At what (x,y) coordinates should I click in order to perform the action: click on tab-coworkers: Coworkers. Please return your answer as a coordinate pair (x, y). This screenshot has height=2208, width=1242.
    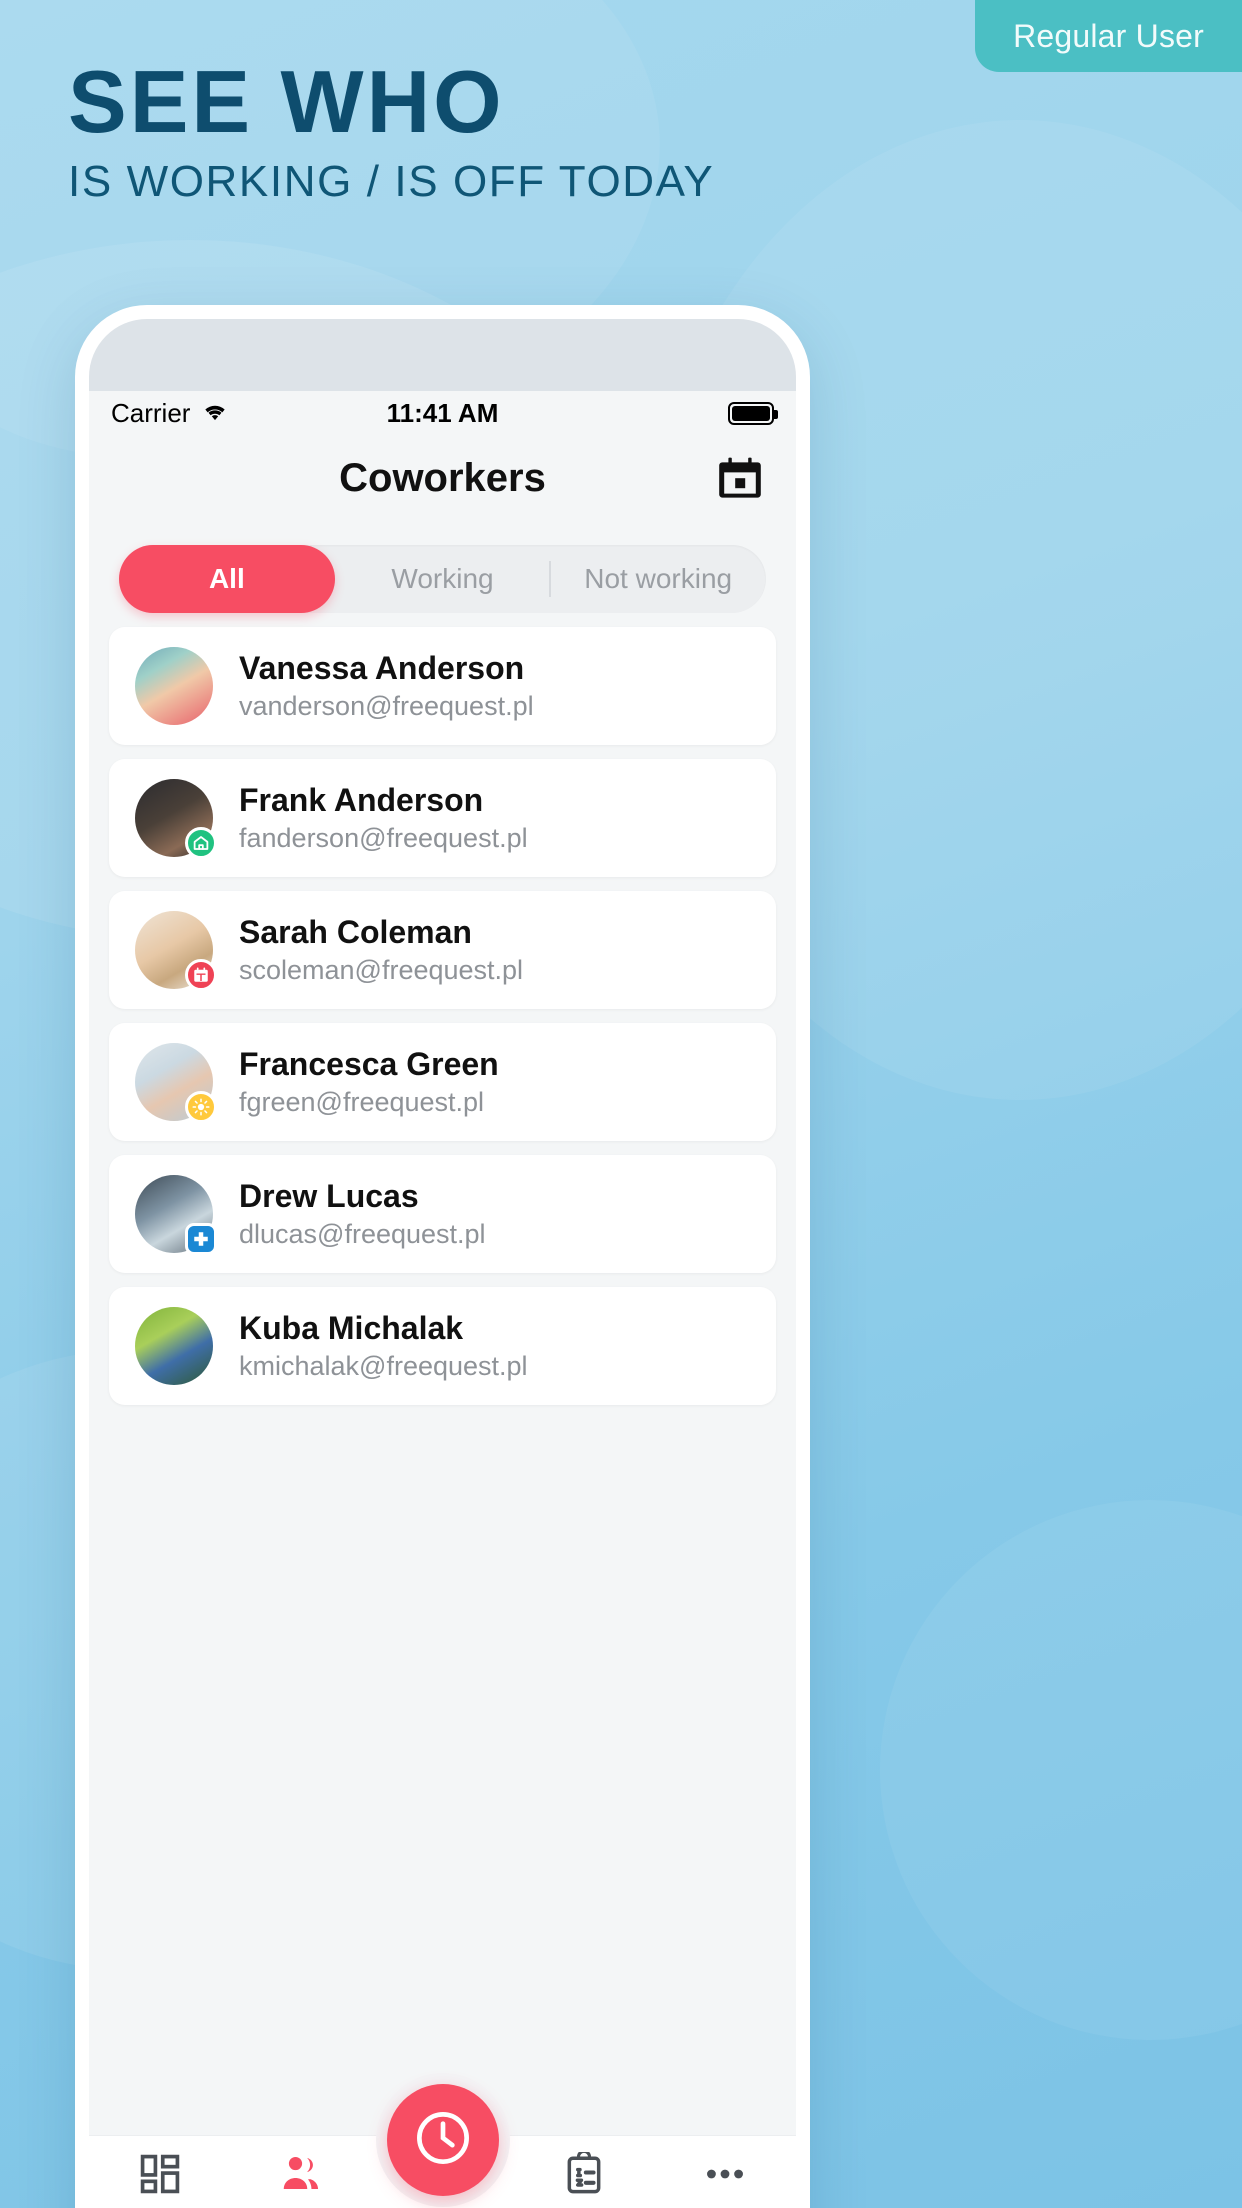
    Looking at the image, I should click on (300, 2180).